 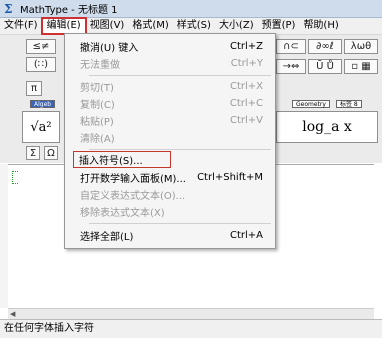 I want to click on menu-item-paste: 粘贴(P) Ctrl+V, so click(x=170, y=120).